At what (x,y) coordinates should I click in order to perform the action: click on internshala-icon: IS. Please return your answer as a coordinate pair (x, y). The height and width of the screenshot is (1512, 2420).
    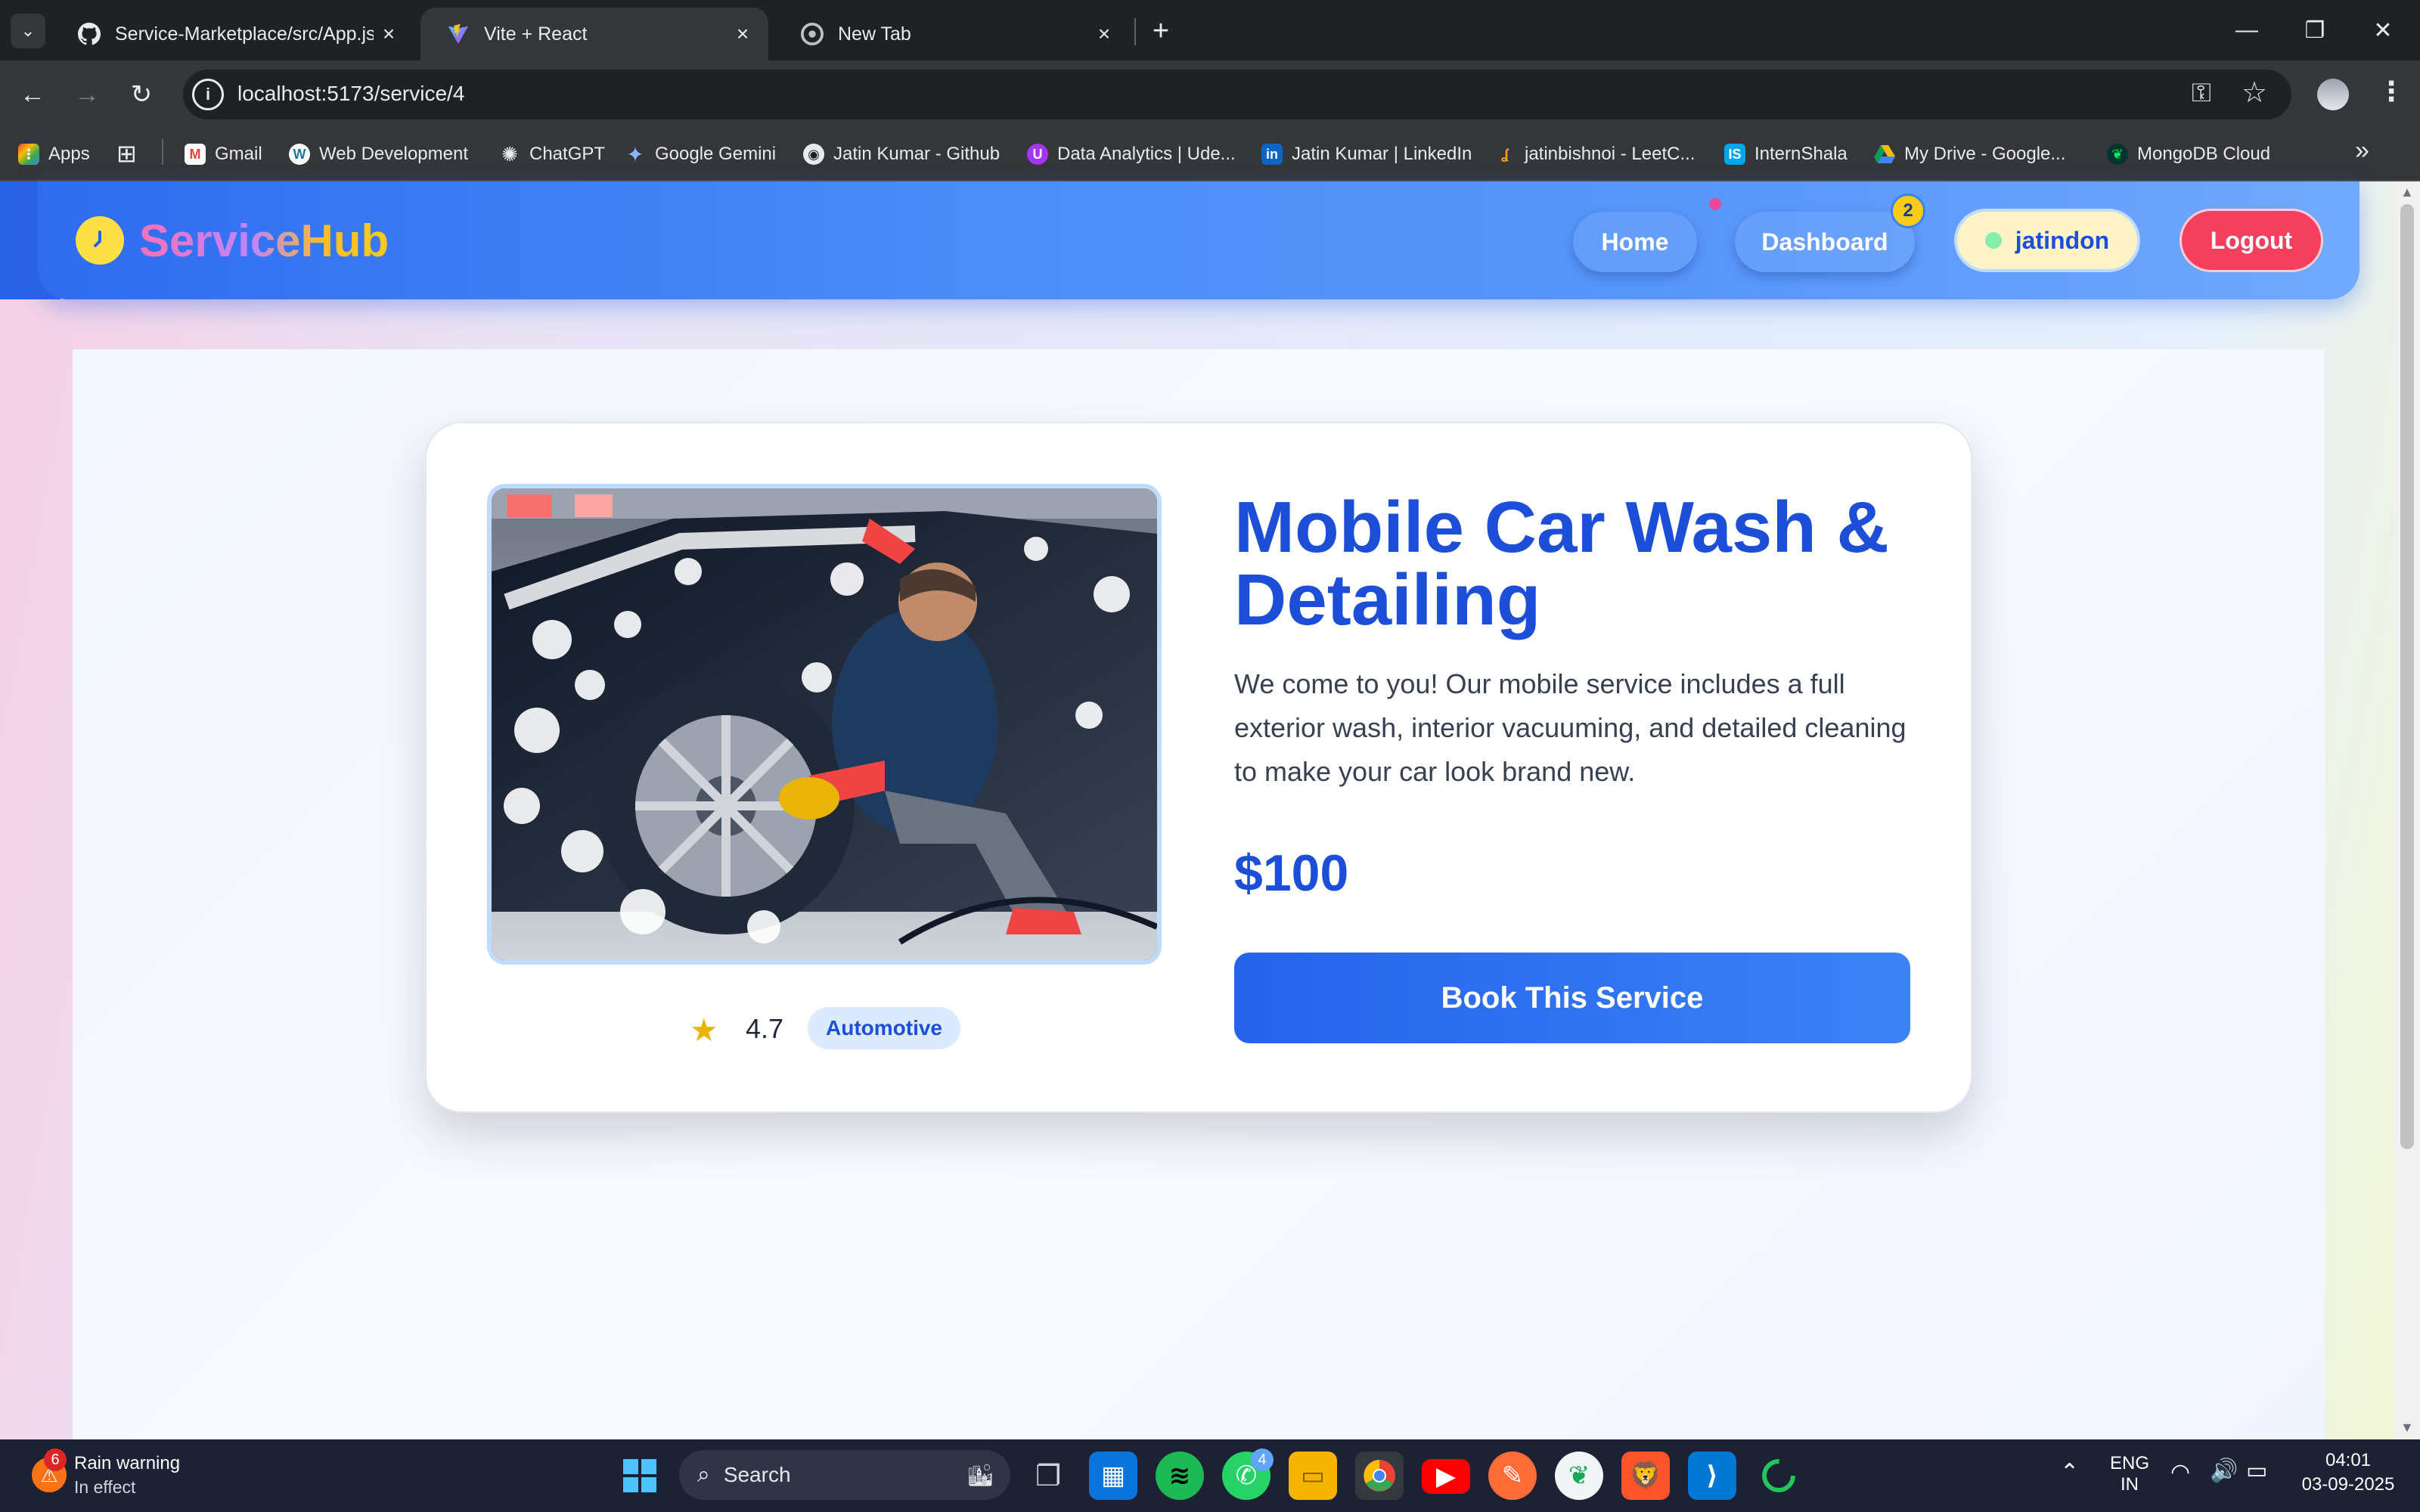
    Looking at the image, I should click on (1734, 154).